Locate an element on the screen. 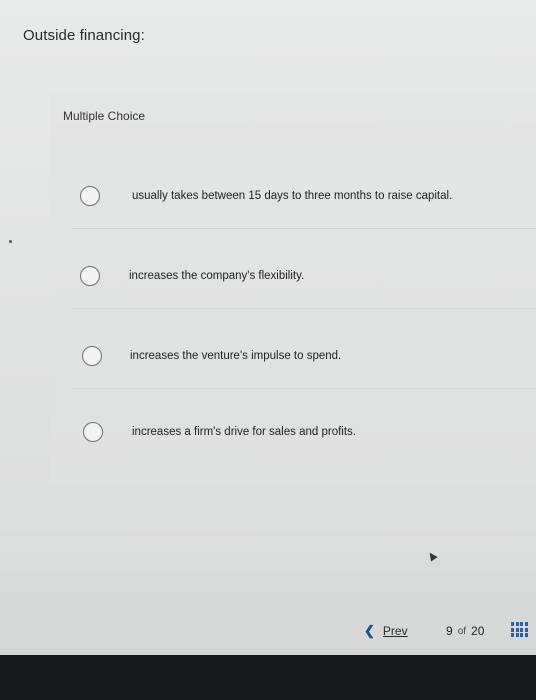 The width and height of the screenshot is (536, 700). prev-label: Prev is located at coordinates (395, 631).